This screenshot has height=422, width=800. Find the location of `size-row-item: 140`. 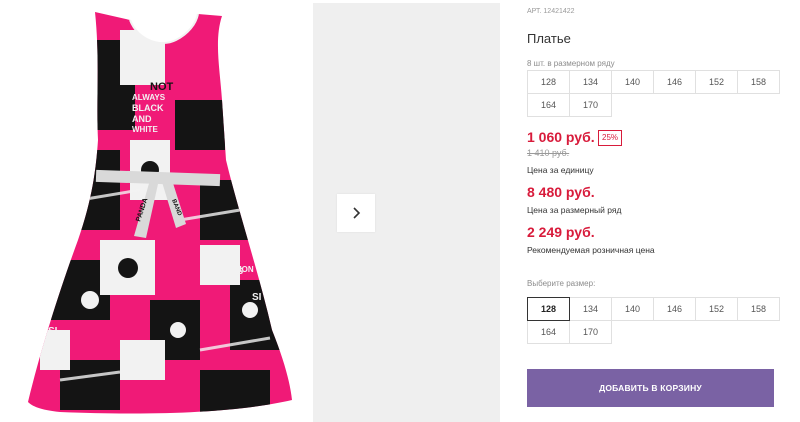

size-row-item: 140 is located at coordinates (632, 82).